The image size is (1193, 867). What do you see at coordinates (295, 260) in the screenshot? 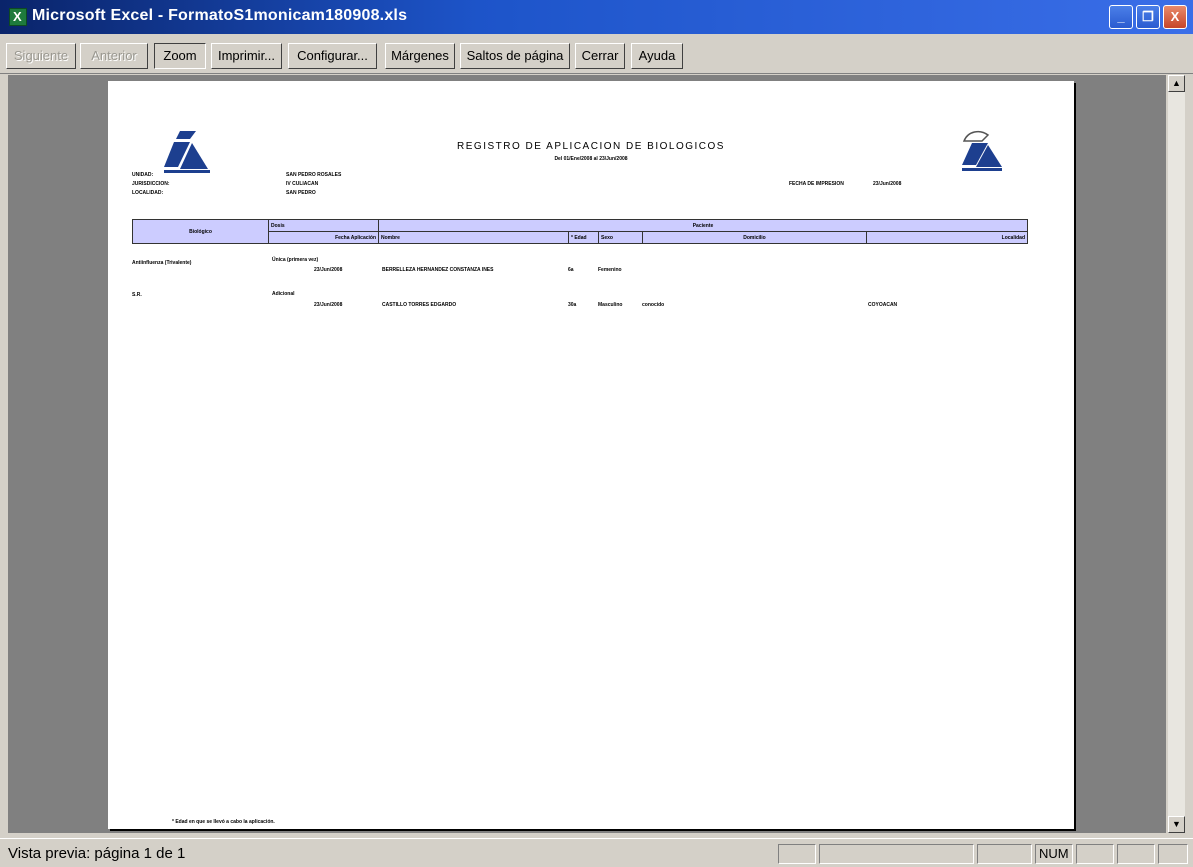
I see `row1-dosis: Única (primera vez)` at bounding box center [295, 260].